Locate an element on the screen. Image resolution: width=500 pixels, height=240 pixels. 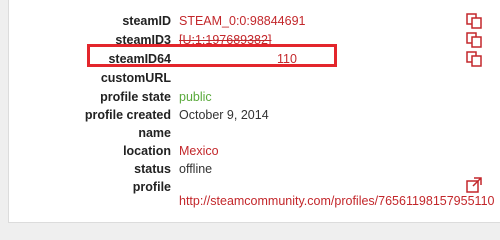
steamid3-label: steamID3 is located at coordinates (143, 40).